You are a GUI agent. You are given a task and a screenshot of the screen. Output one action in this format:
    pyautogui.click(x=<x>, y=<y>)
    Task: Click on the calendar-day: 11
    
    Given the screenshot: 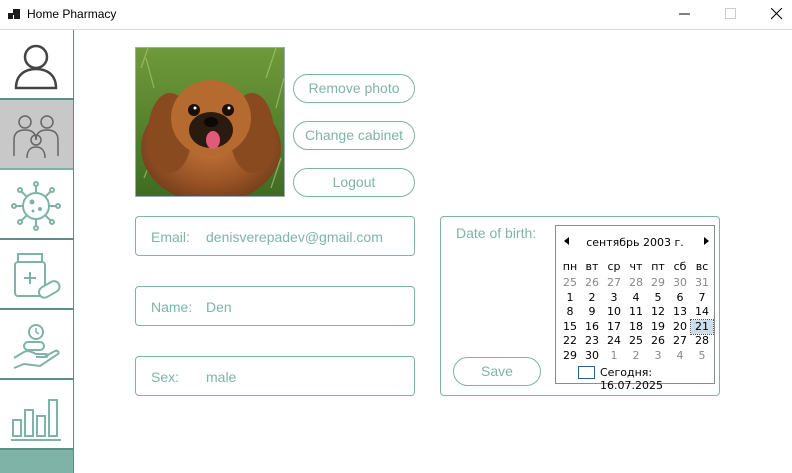 What is the action you would take?
    pyautogui.click(x=636, y=312)
    